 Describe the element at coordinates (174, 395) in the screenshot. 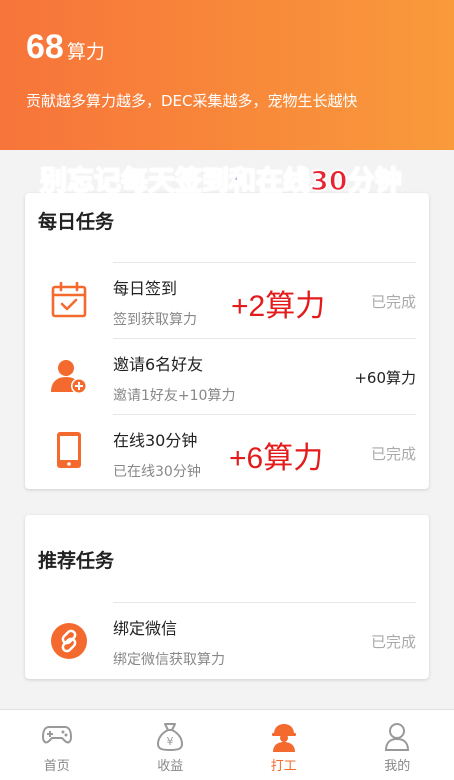

I see `task-subtitle: 邀请1好友+10算力` at that location.